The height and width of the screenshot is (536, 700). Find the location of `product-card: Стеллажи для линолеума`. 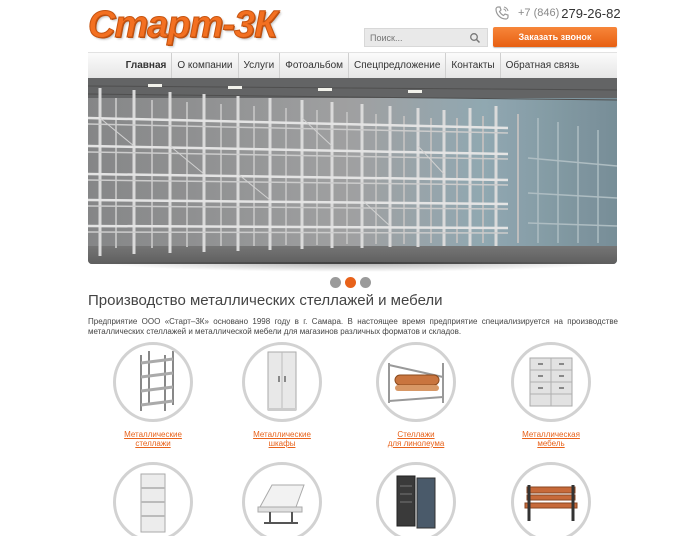

product-card: Стеллажи для линолеума is located at coordinates (416, 395).